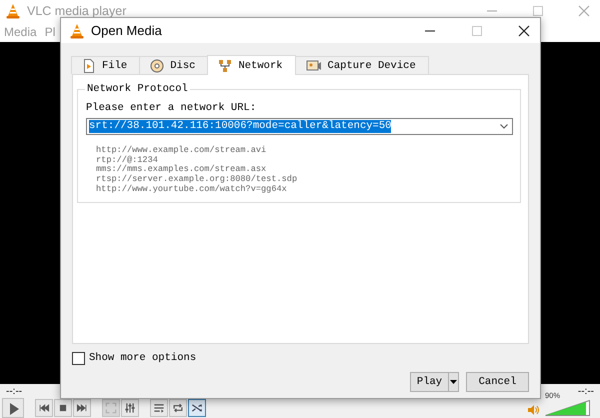  Describe the element at coordinates (63, 408) in the screenshot. I see `stop-button` at that location.